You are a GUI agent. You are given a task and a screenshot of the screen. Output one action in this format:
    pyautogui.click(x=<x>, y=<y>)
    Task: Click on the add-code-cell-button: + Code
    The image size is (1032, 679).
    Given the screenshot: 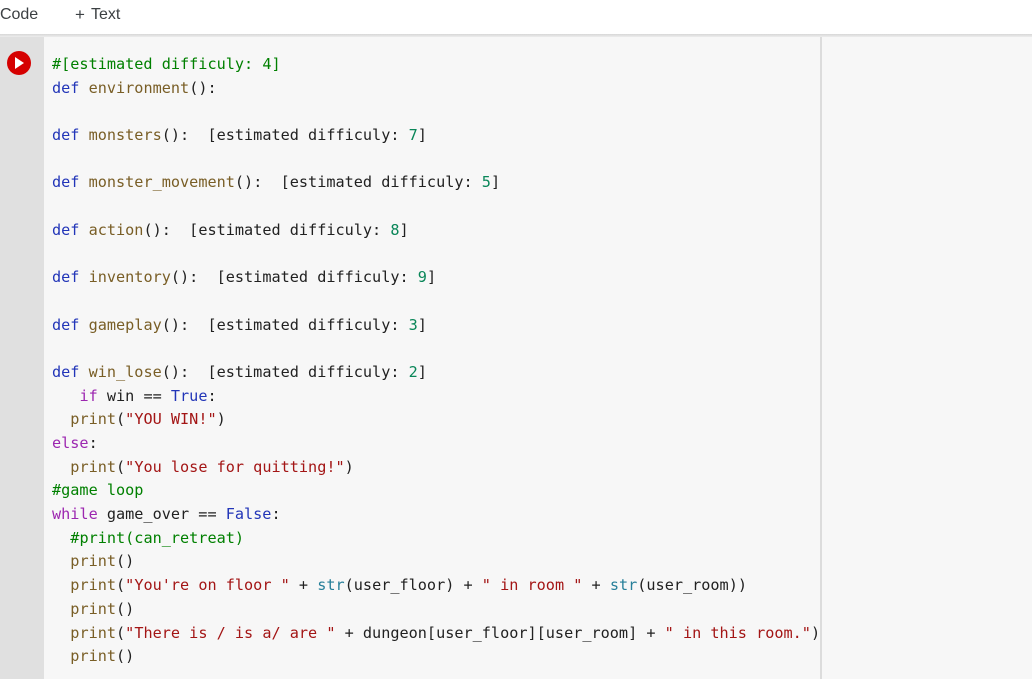 What is the action you would take?
    pyautogui.click(x=19, y=15)
    